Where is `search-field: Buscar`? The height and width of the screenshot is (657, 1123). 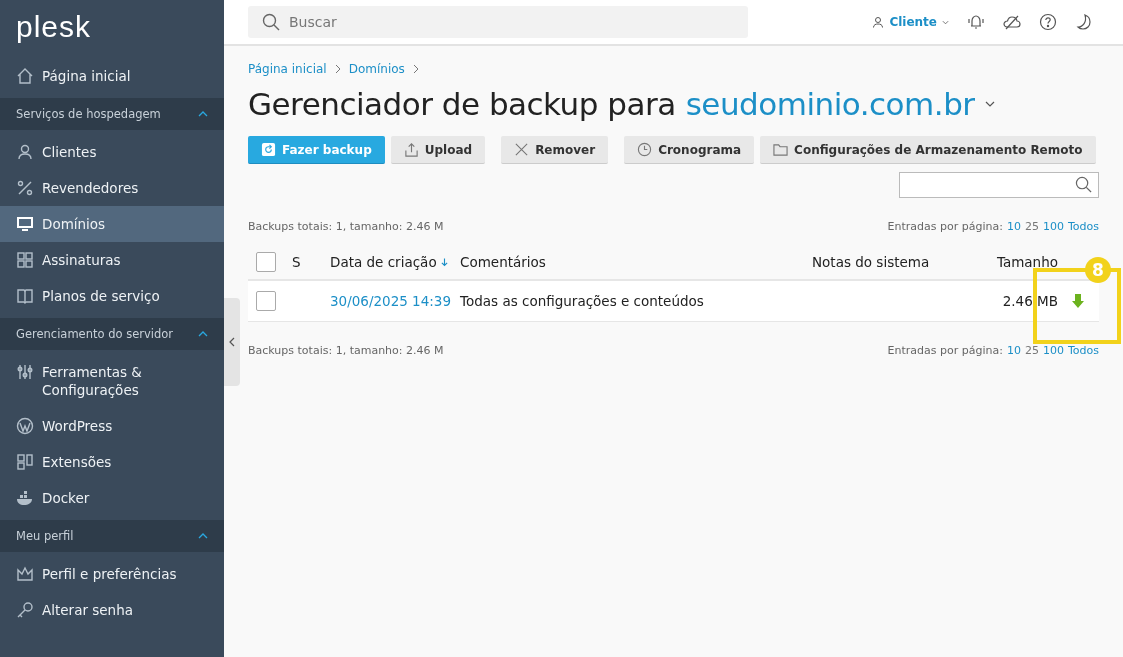 search-field: Buscar is located at coordinates (498, 22).